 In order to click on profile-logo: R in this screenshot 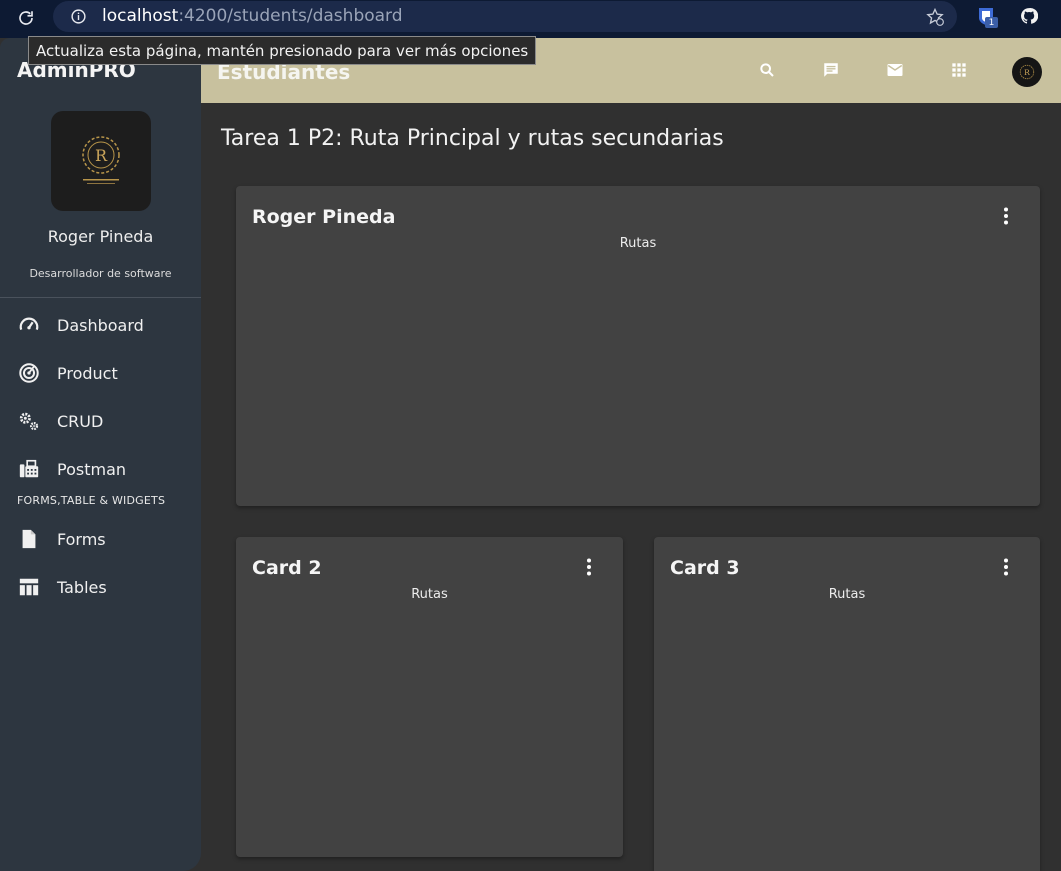, I will do `click(101, 161)`.